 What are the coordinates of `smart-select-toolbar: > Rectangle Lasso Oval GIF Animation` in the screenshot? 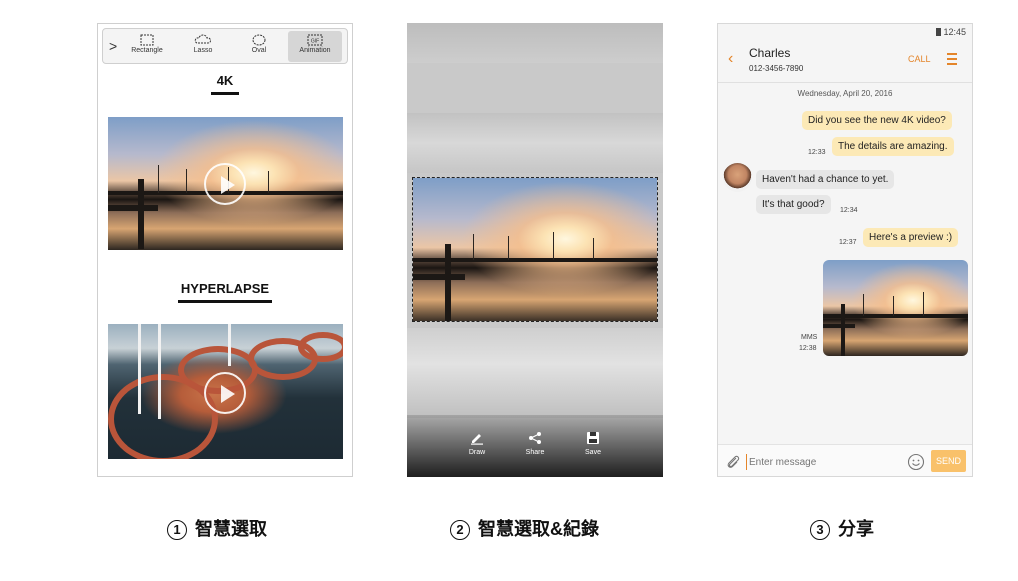 It's located at (225, 46).